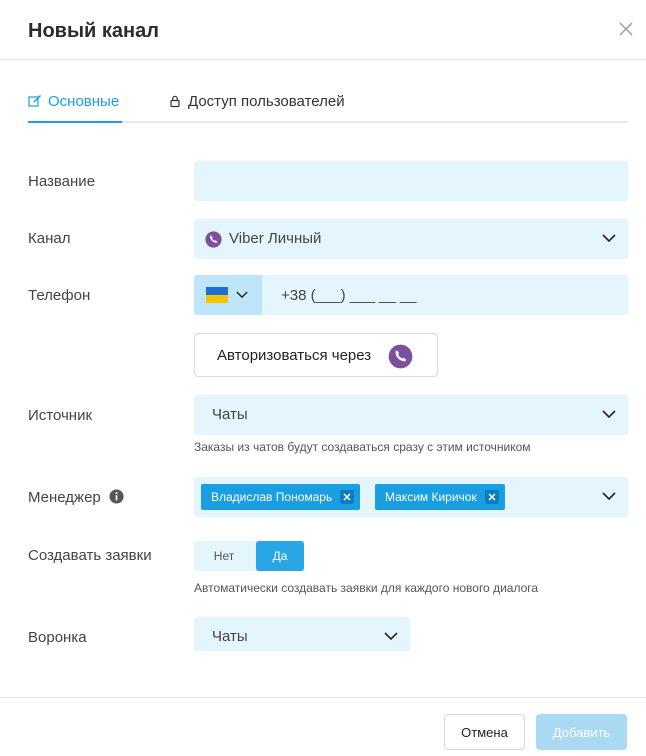  What do you see at coordinates (484, 732) in the screenshot?
I see `cancel-button: Отмена` at bounding box center [484, 732].